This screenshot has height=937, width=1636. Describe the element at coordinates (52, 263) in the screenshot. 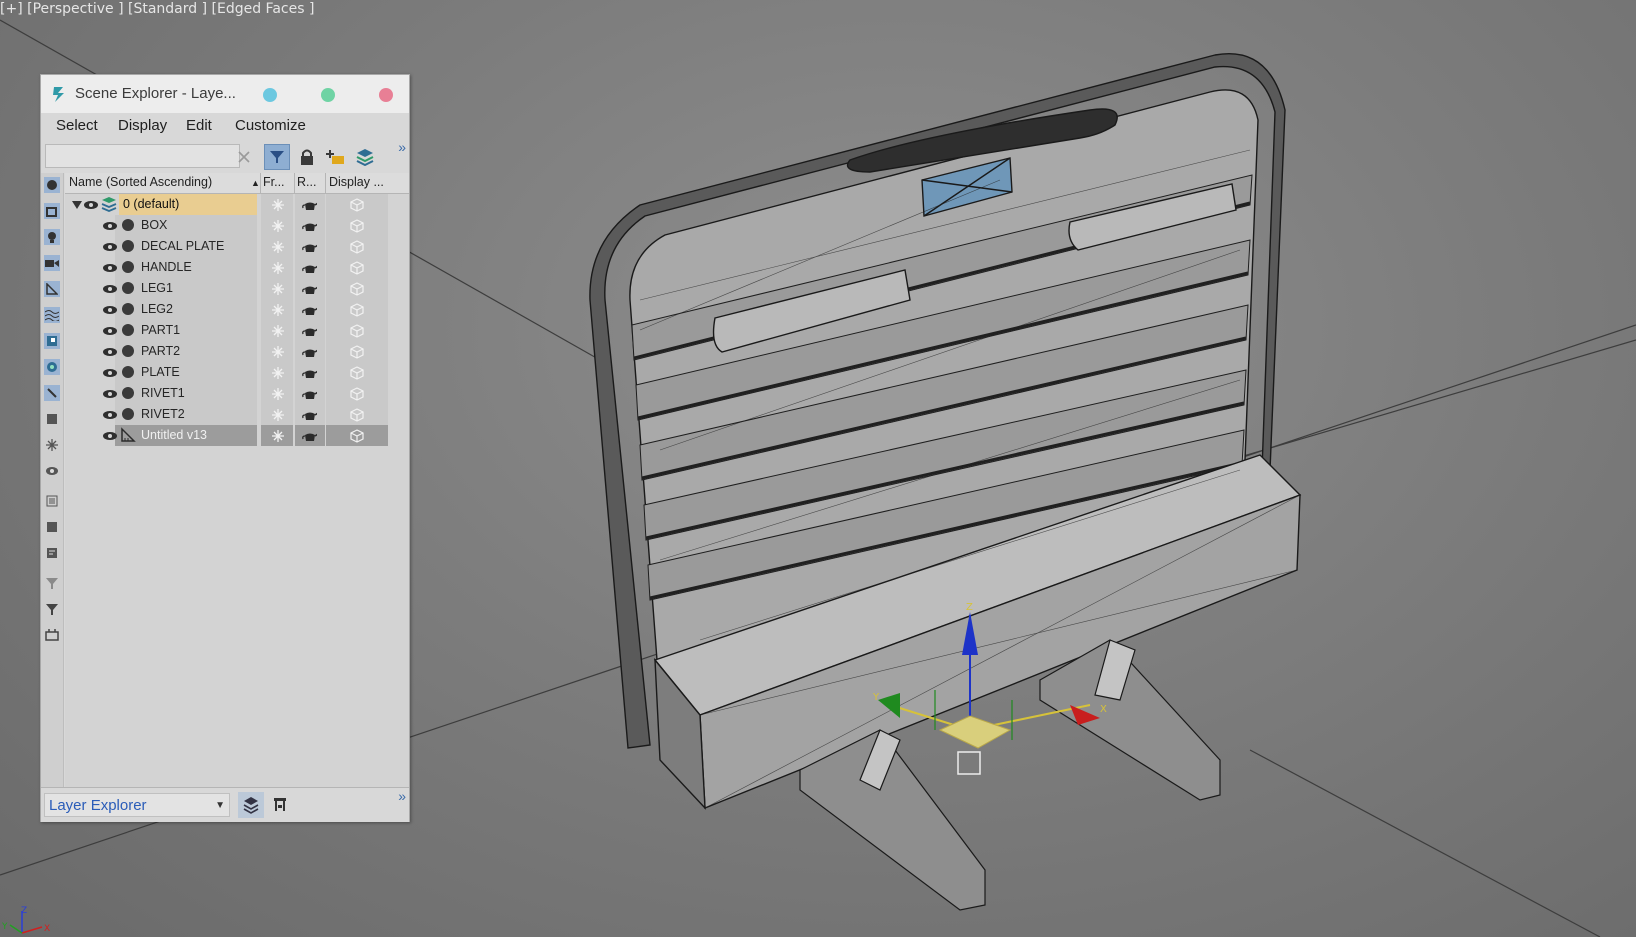

I see `cameras-filter-icon` at that location.